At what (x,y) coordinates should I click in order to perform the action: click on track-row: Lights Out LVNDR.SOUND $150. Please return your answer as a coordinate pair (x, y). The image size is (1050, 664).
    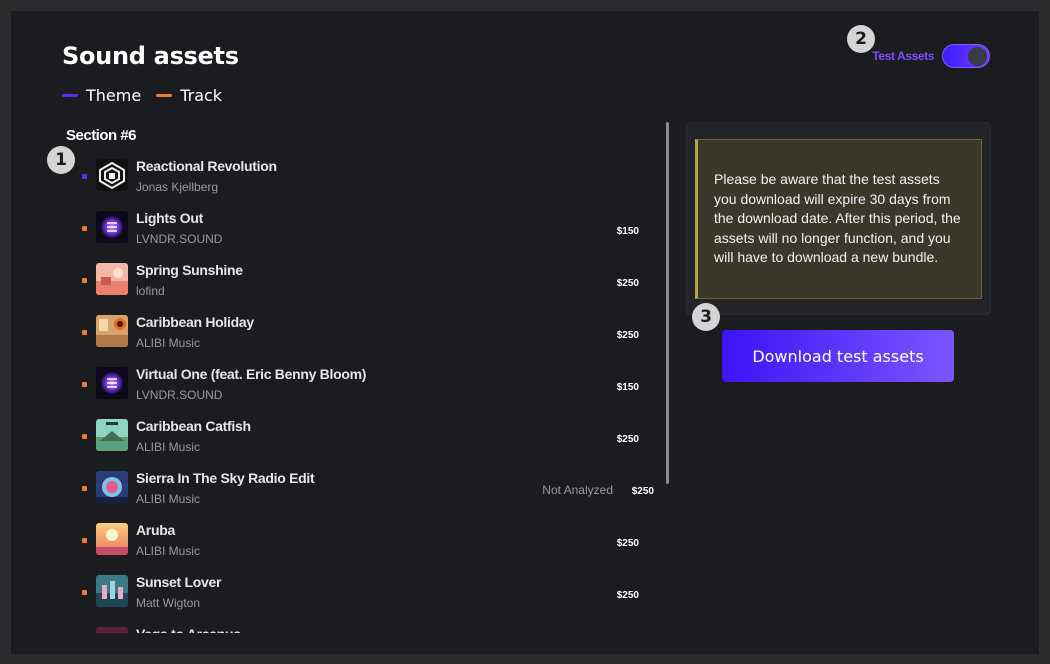
    Looking at the image, I should click on (336, 229).